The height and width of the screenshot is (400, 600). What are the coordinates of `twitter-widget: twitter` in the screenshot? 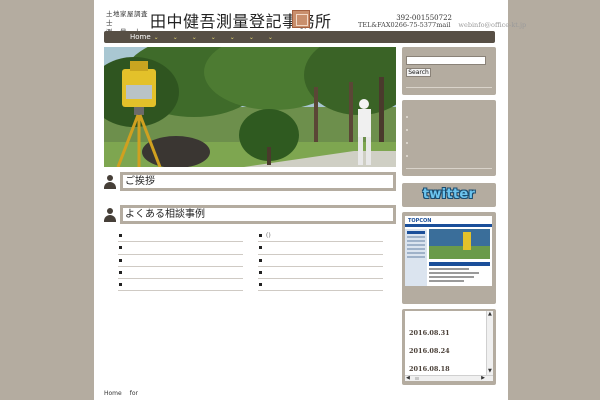 It's located at (449, 195).